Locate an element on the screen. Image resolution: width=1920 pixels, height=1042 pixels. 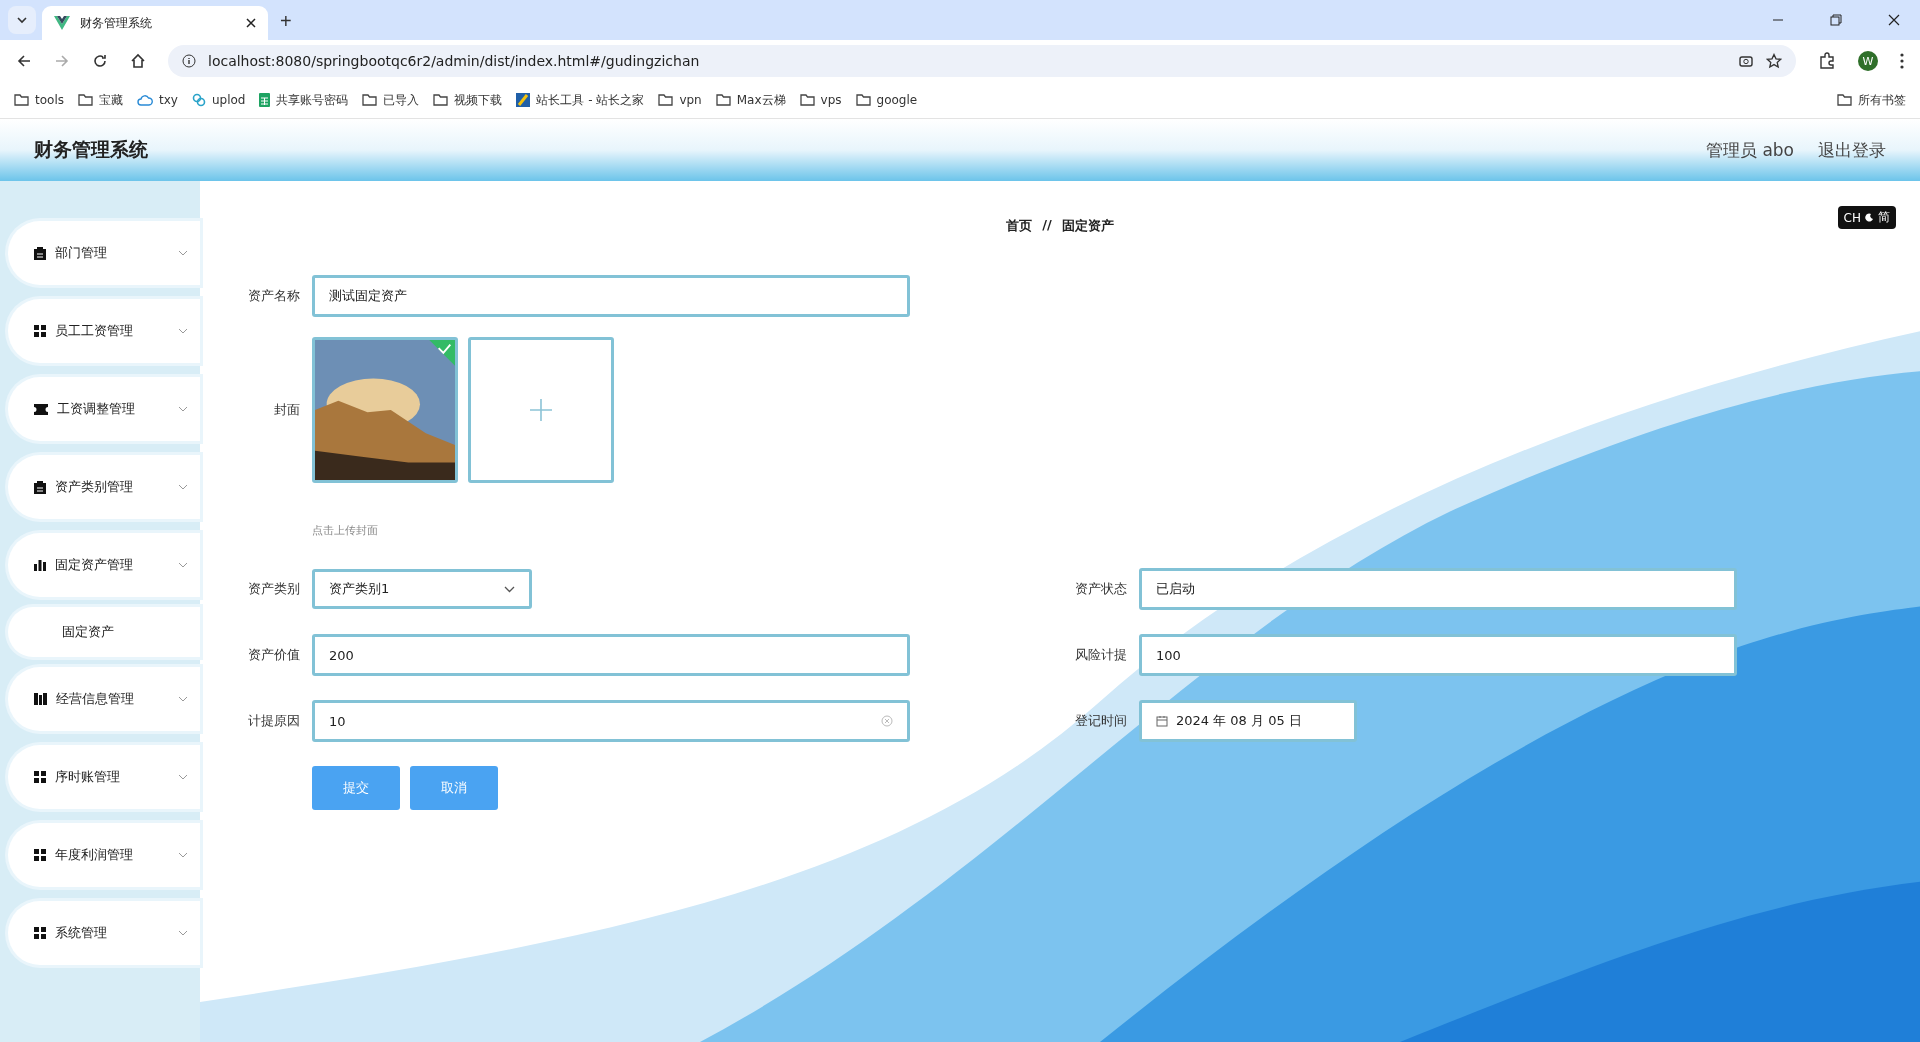
sidebar-item: 部门管理 is located at coordinates (104, 253).